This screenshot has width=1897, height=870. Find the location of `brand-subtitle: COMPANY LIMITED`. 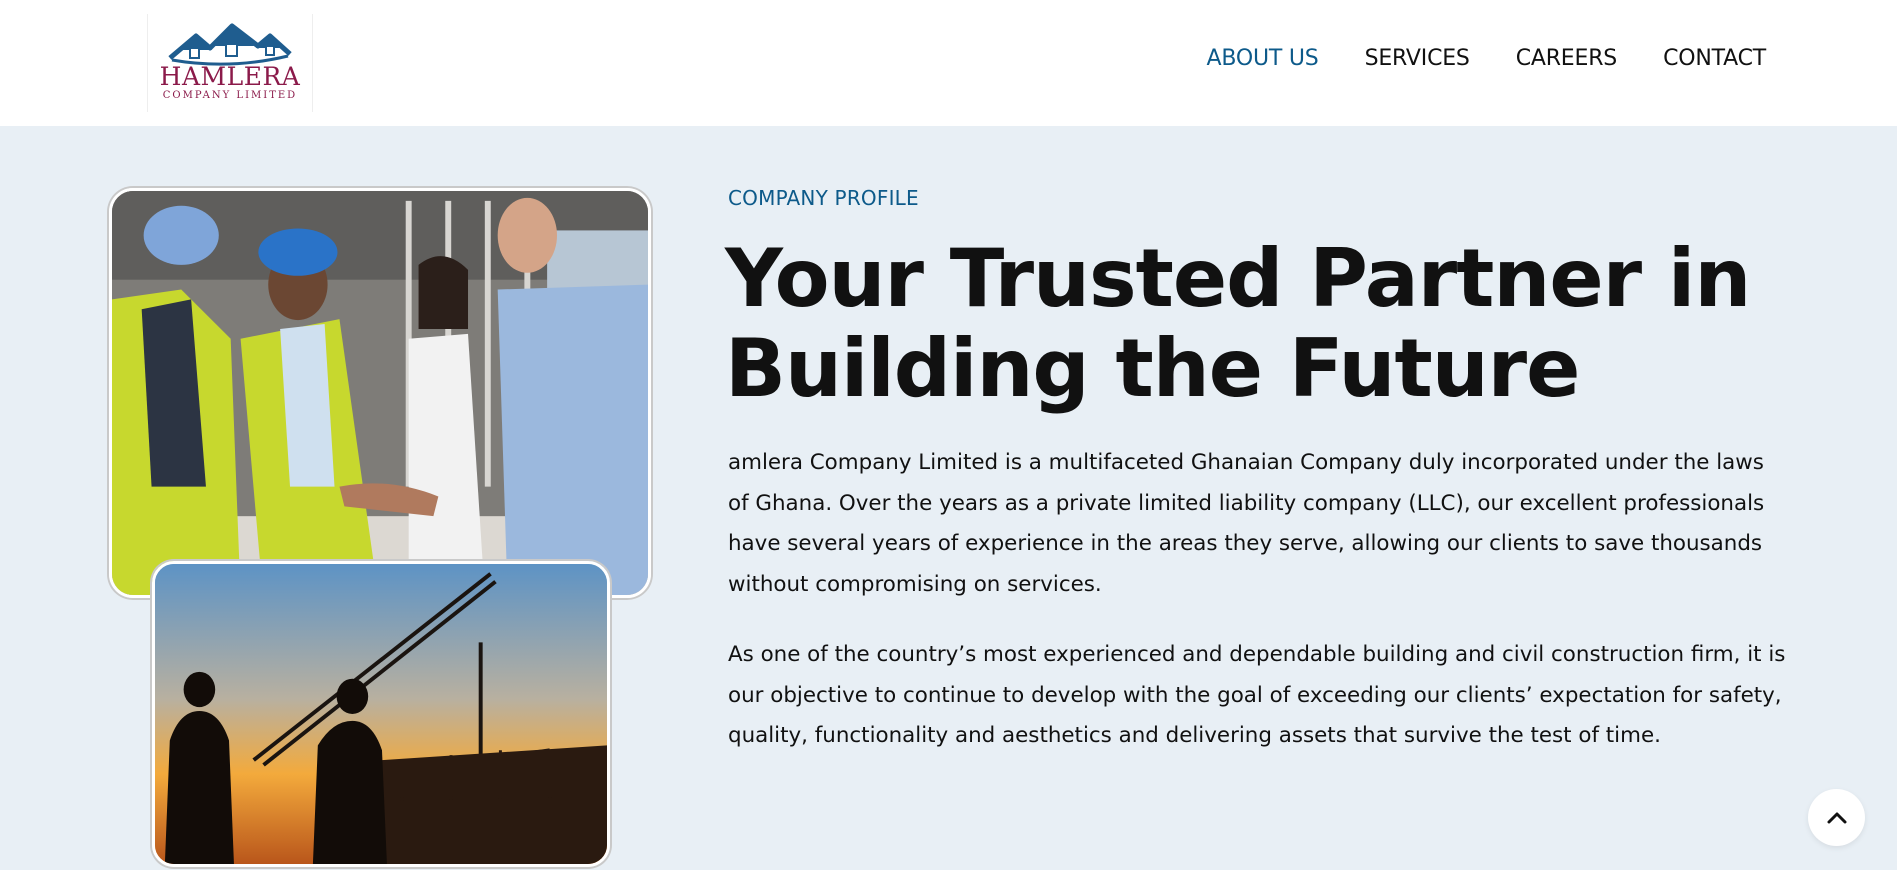

brand-subtitle: COMPANY LIMITED is located at coordinates (230, 95).